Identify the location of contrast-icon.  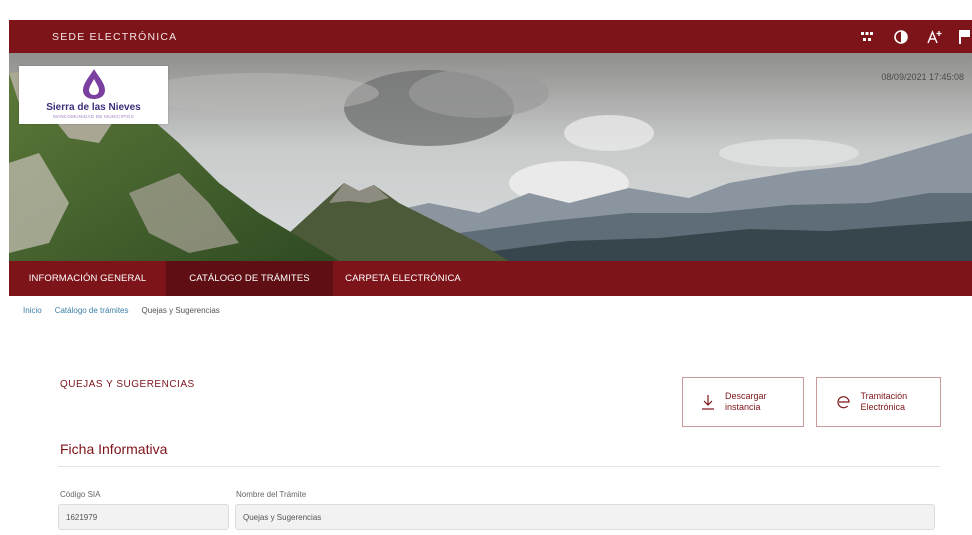
(901, 37).